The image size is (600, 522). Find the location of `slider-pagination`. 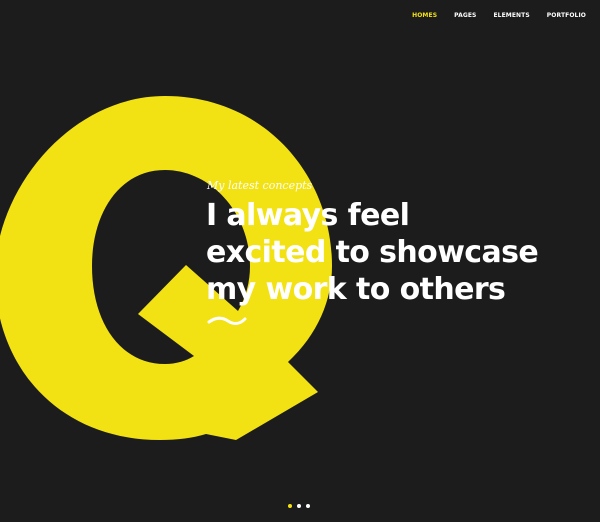

slider-pagination is located at coordinates (299, 506).